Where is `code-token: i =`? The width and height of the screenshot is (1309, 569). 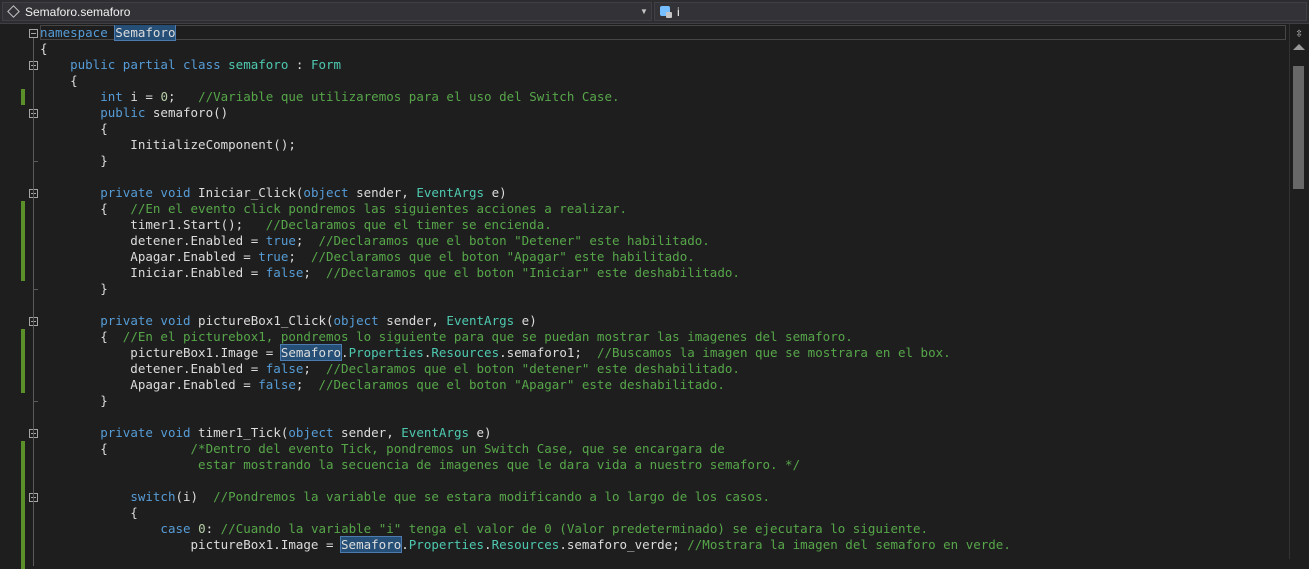 code-token: i = is located at coordinates (141, 96).